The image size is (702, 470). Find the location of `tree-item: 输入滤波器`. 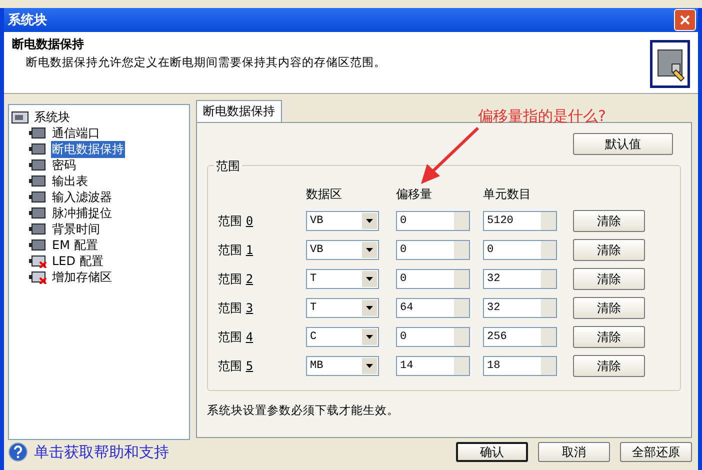

tree-item: 输入滤波器 is located at coordinates (82, 197).